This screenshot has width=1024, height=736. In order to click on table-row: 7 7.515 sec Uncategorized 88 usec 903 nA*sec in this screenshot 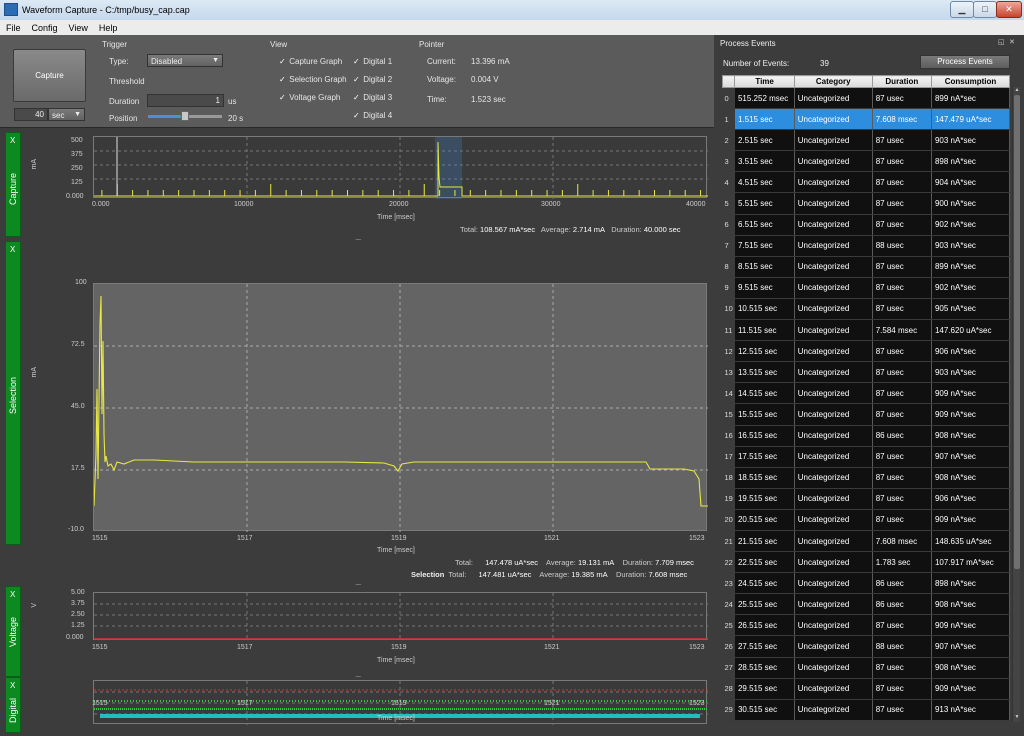, I will do `click(866, 246)`.